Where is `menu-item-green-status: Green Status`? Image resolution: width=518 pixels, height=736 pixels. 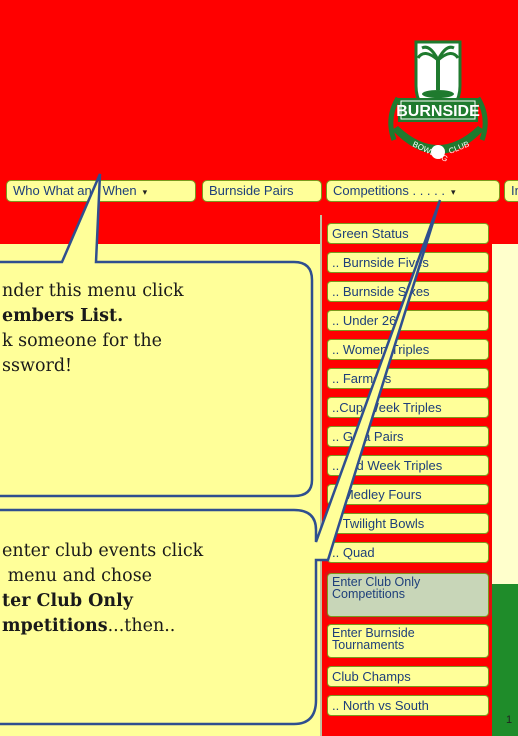
menu-item-green-status: Green Status is located at coordinates (408, 233).